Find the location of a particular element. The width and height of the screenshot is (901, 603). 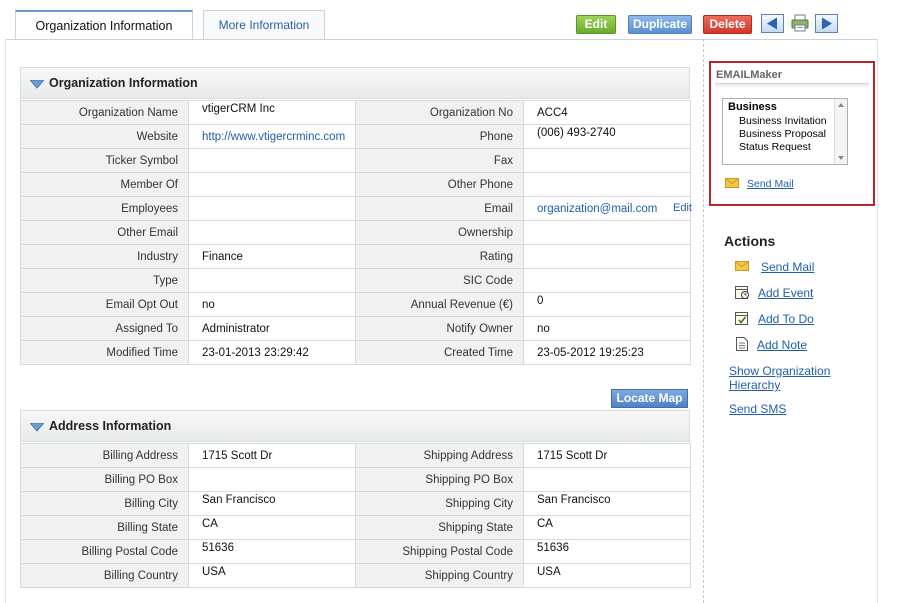

field-value: 23-01-2013 23:29:42 is located at coordinates (272, 352).